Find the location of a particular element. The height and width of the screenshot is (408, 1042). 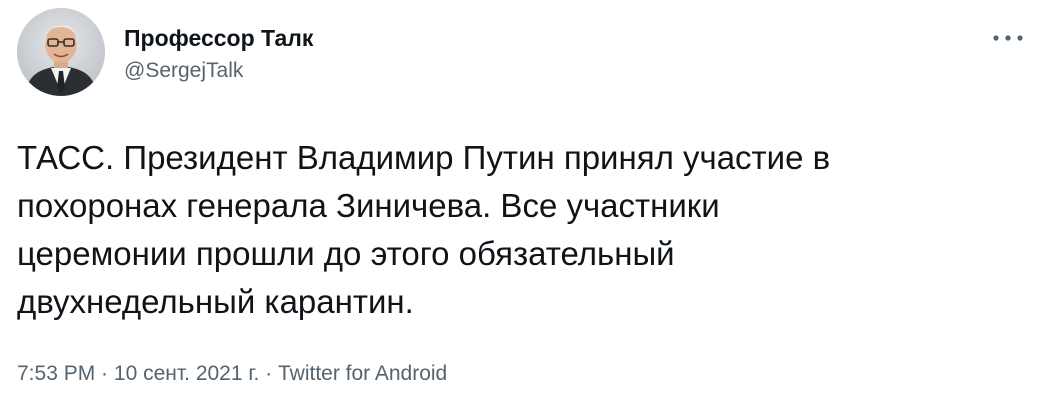

tweet-time-link: 7:53 PM is located at coordinates (56, 373).